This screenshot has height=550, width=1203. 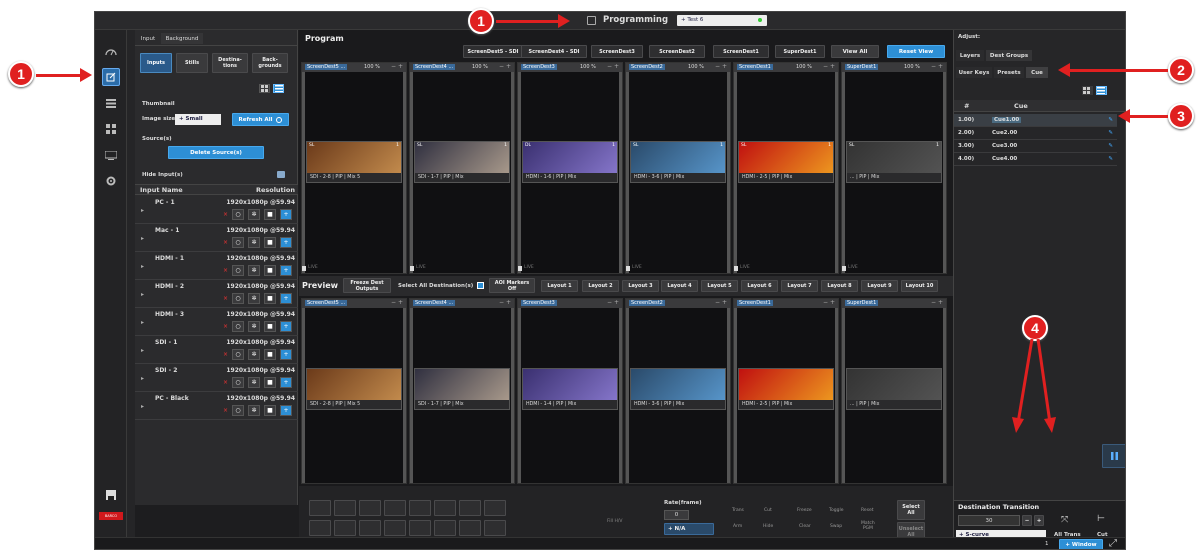 I want to click on tab-dest-groups: Dest Groups, so click(x=1009, y=55).